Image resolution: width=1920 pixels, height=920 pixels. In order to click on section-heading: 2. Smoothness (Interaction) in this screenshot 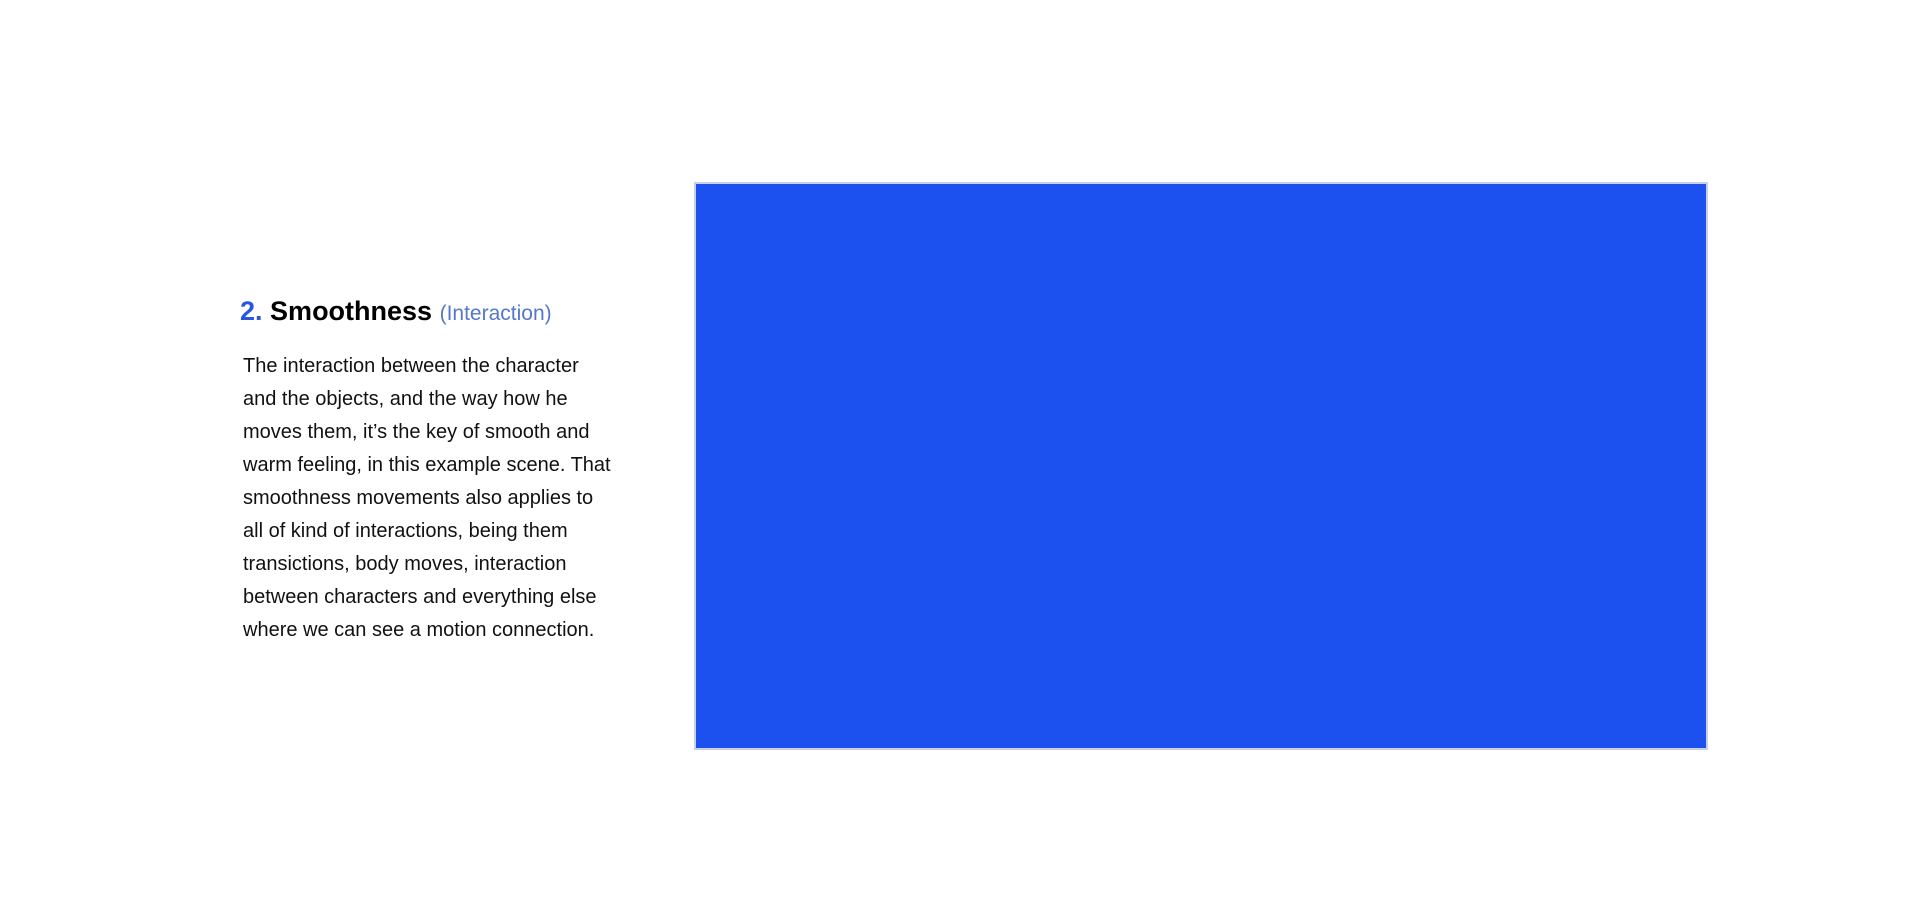, I will do `click(430, 312)`.